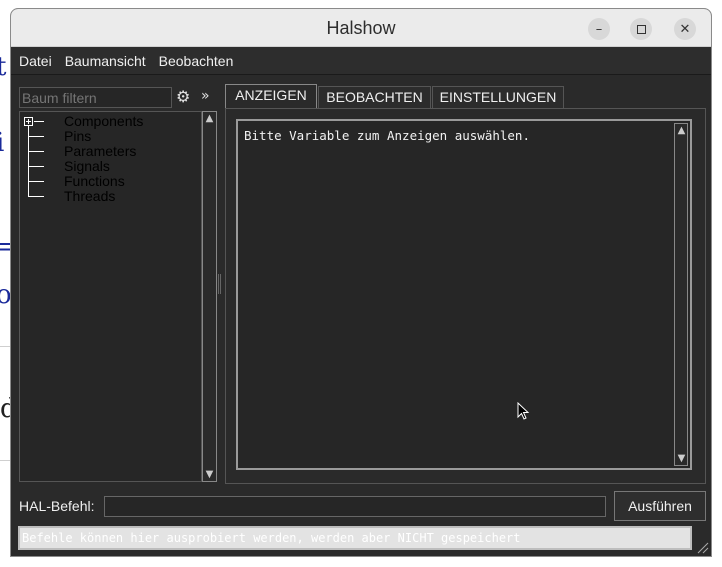 The height and width of the screenshot is (567, 722). I want to click on close-button: ✕, so click(685, 29).